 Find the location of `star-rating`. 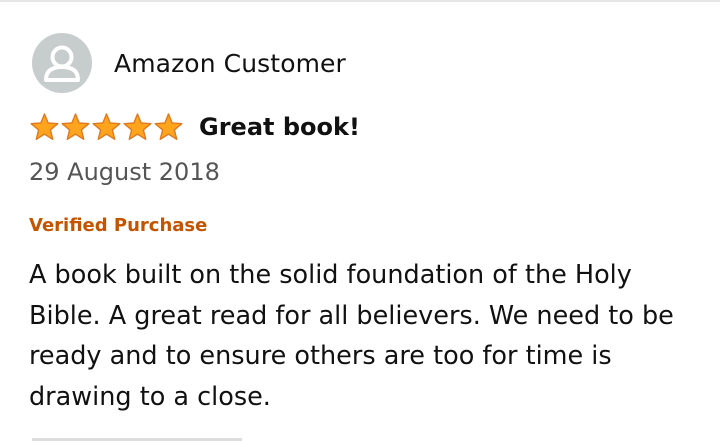

star-rating is located at coordinates (106, 127).